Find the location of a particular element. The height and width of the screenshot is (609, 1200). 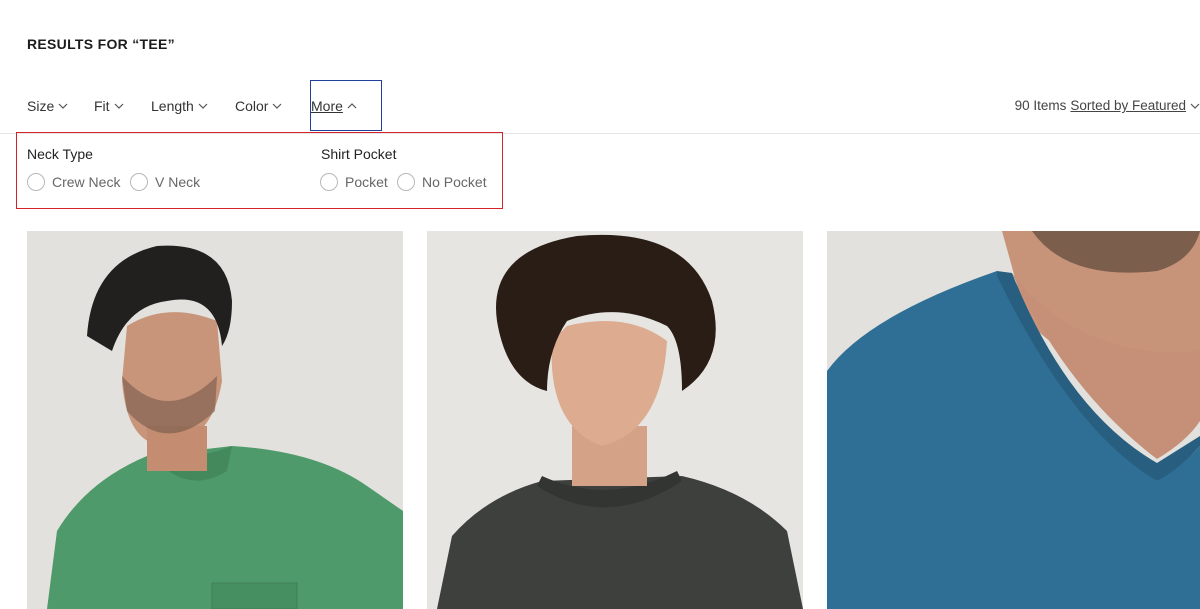

filter-fit: Fit is located at coordinates (109, 106).